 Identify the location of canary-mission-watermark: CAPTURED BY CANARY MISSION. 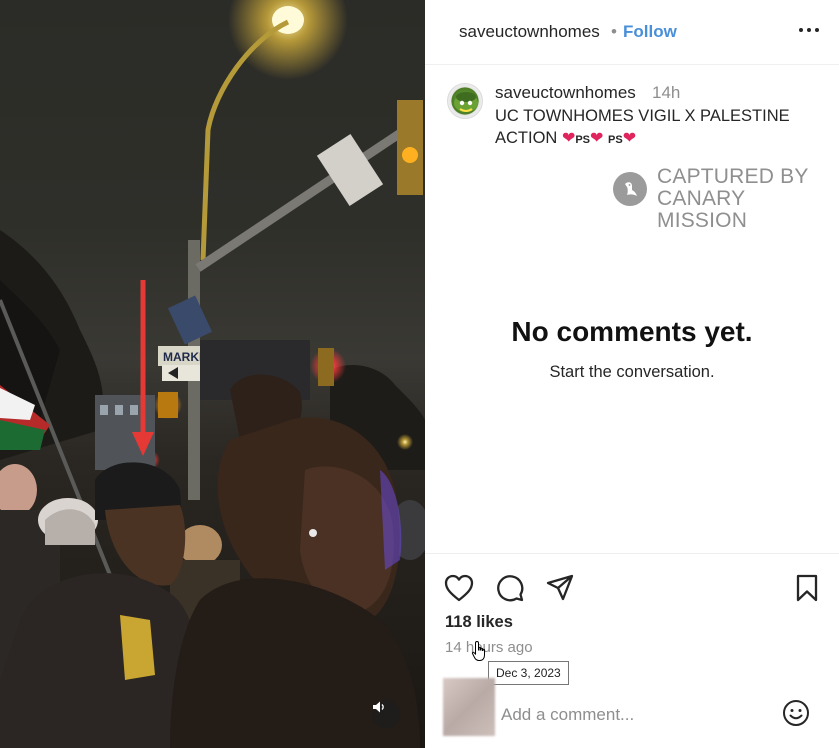
(726, 199).